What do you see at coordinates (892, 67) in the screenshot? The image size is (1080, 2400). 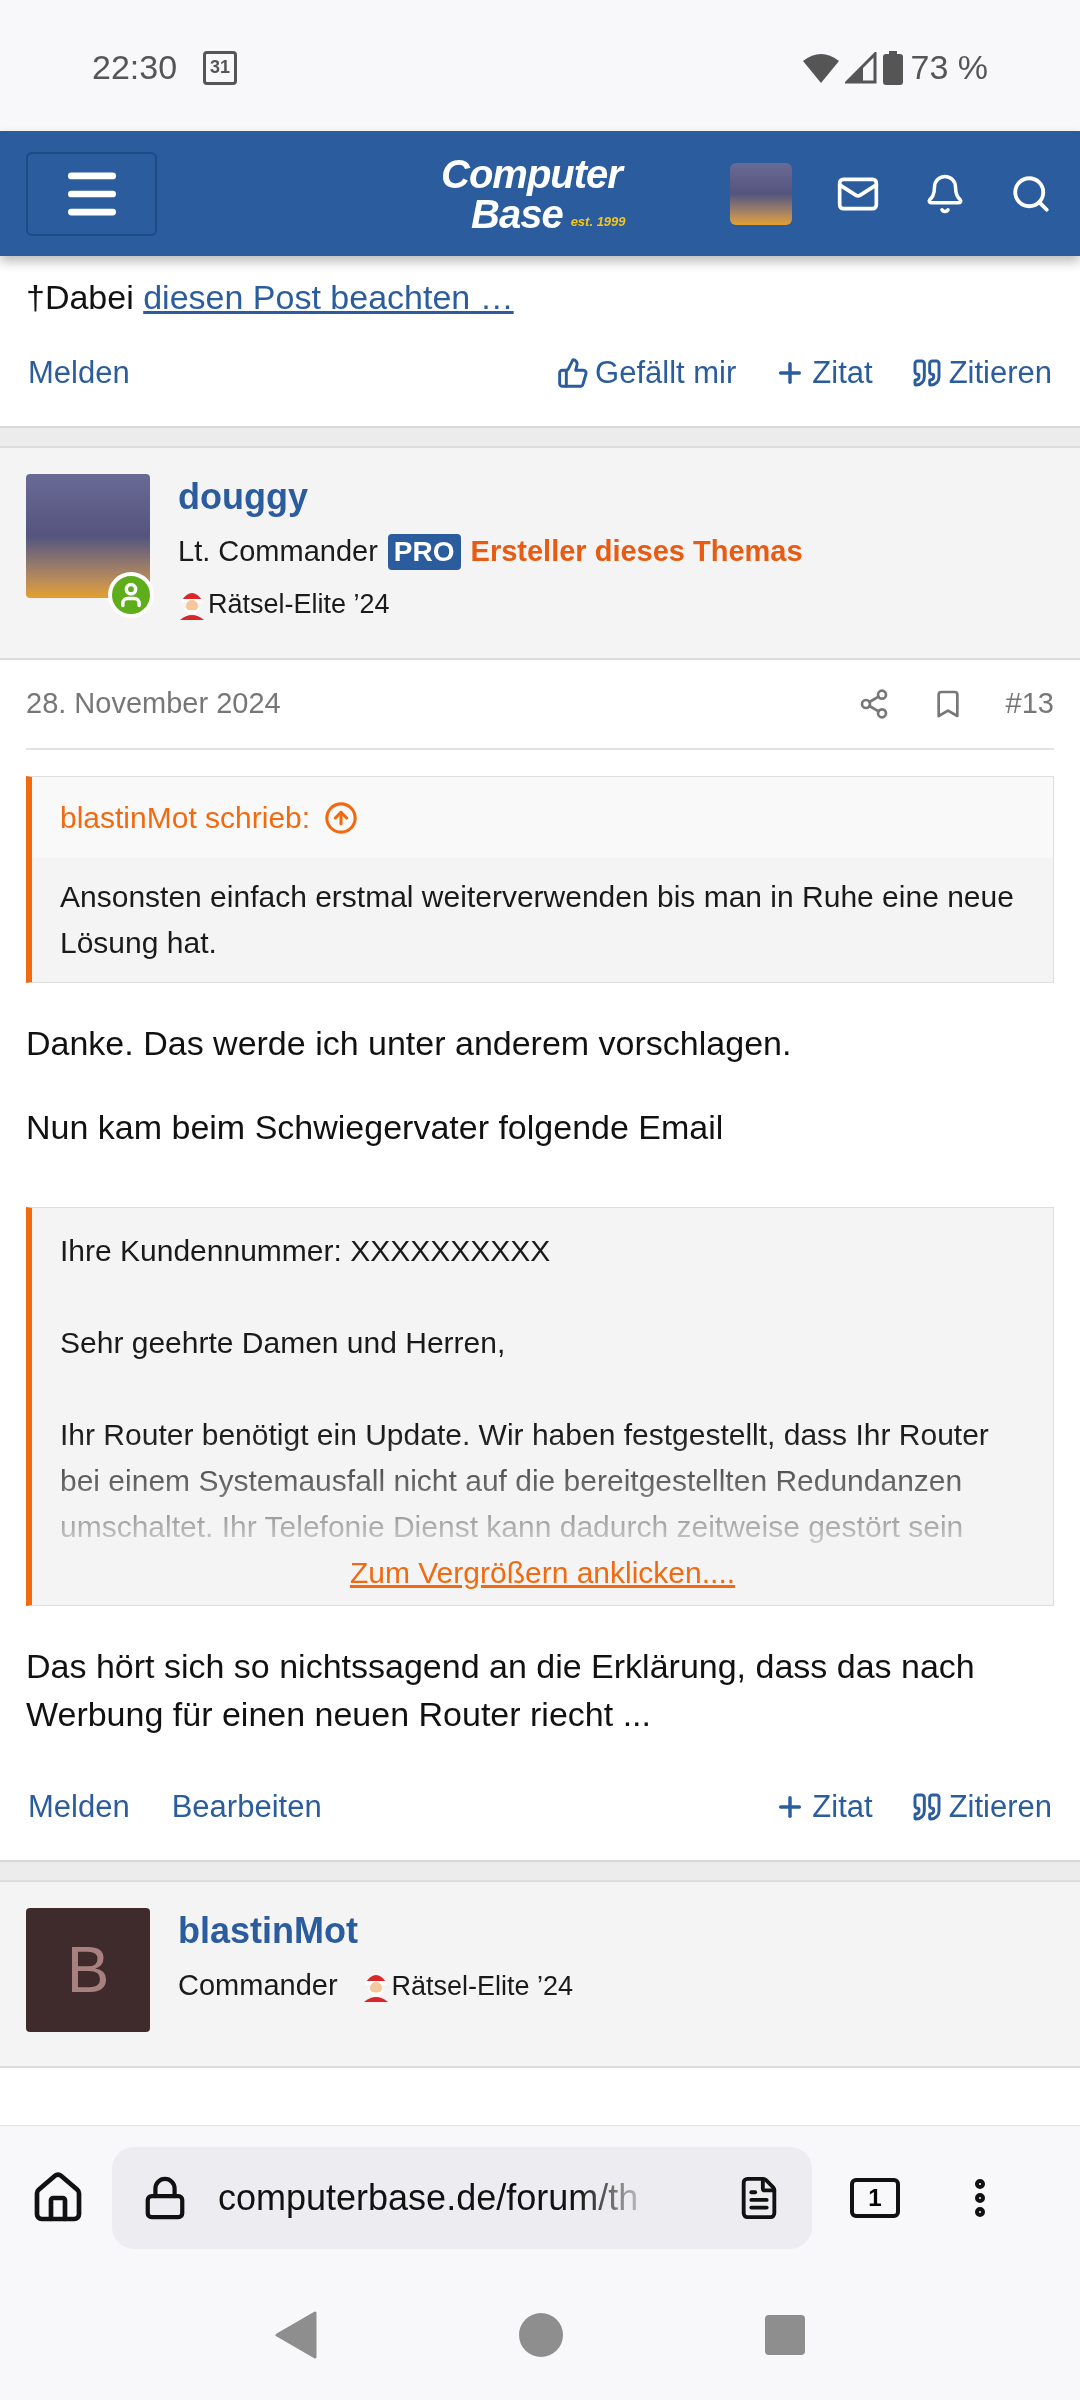 I see `battery-icon` at bounding box center [892, 67].